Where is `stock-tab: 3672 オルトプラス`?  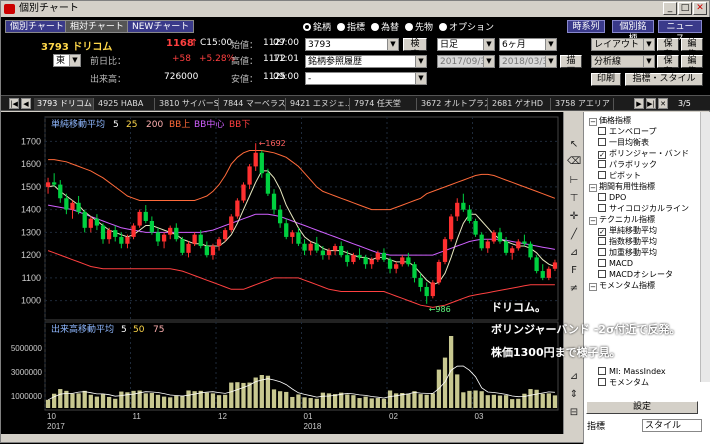
stock-tab: 3672 オルトプラス is located at coordinates (453, 104).